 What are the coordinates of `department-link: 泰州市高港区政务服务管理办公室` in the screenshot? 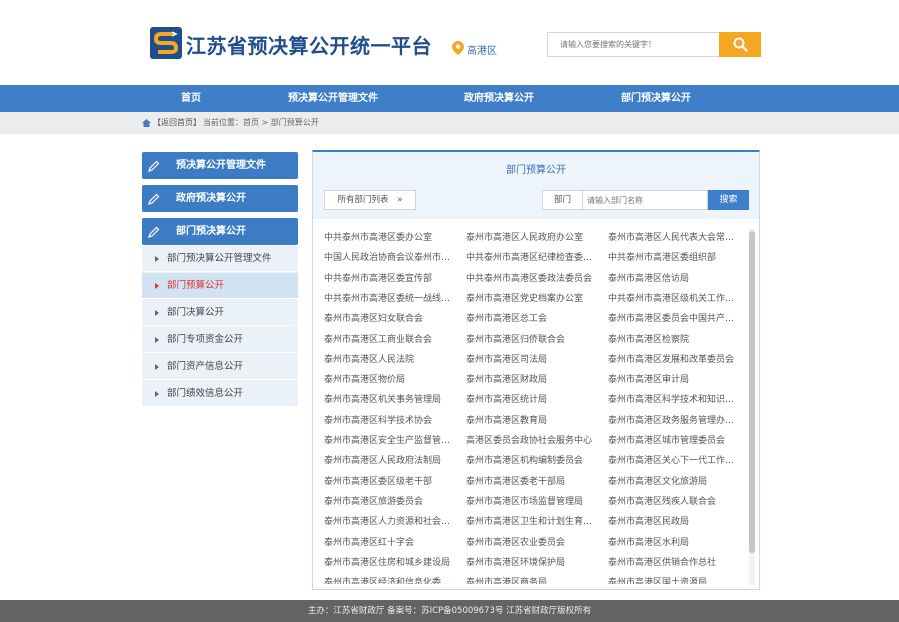 It's located at (674, 421).